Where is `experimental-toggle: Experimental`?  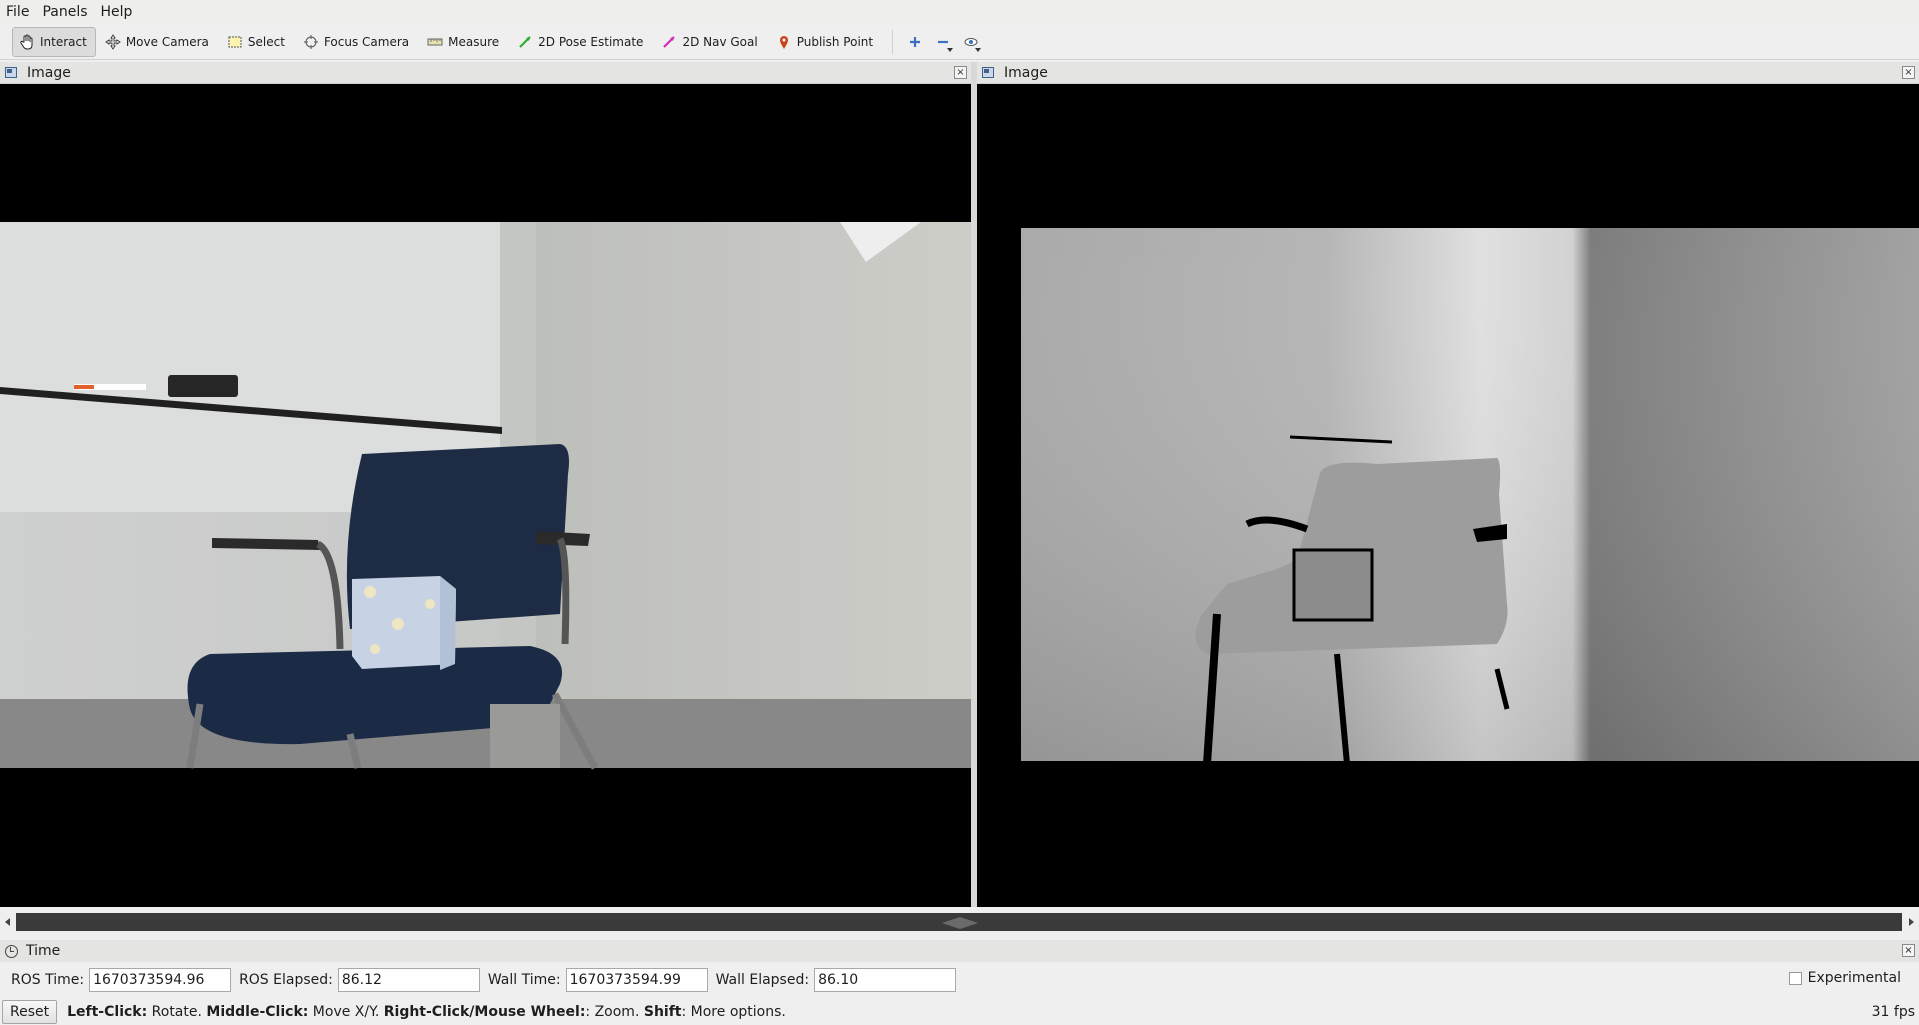 experimental-toggle: Experimental is located at coordinates (1844, 978).